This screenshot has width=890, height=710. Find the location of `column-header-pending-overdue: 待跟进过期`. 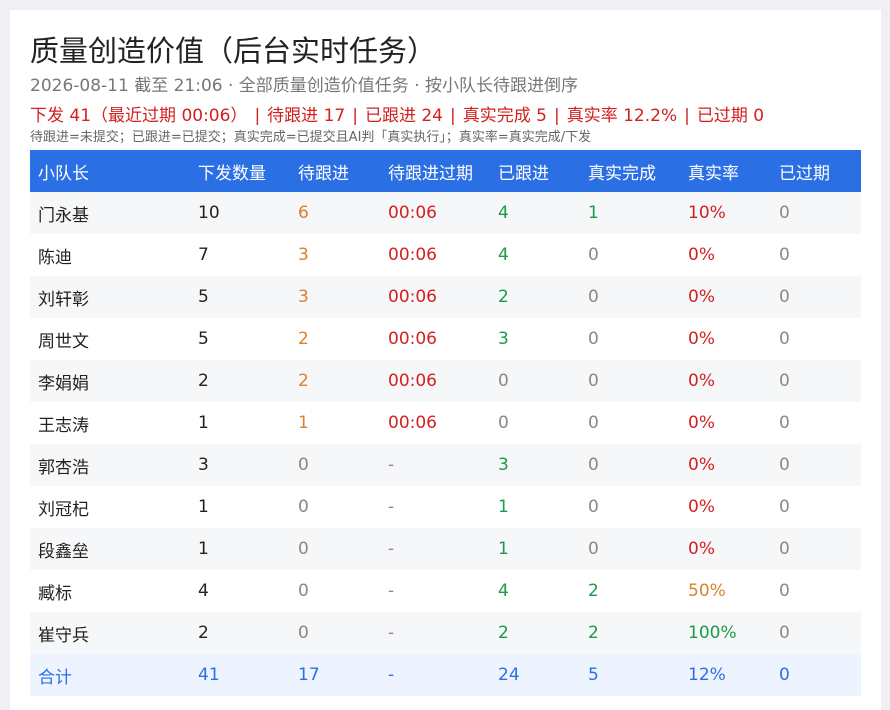

column-header-pending-overdue: 待跟进过期 is located at coordinates (435, 171).